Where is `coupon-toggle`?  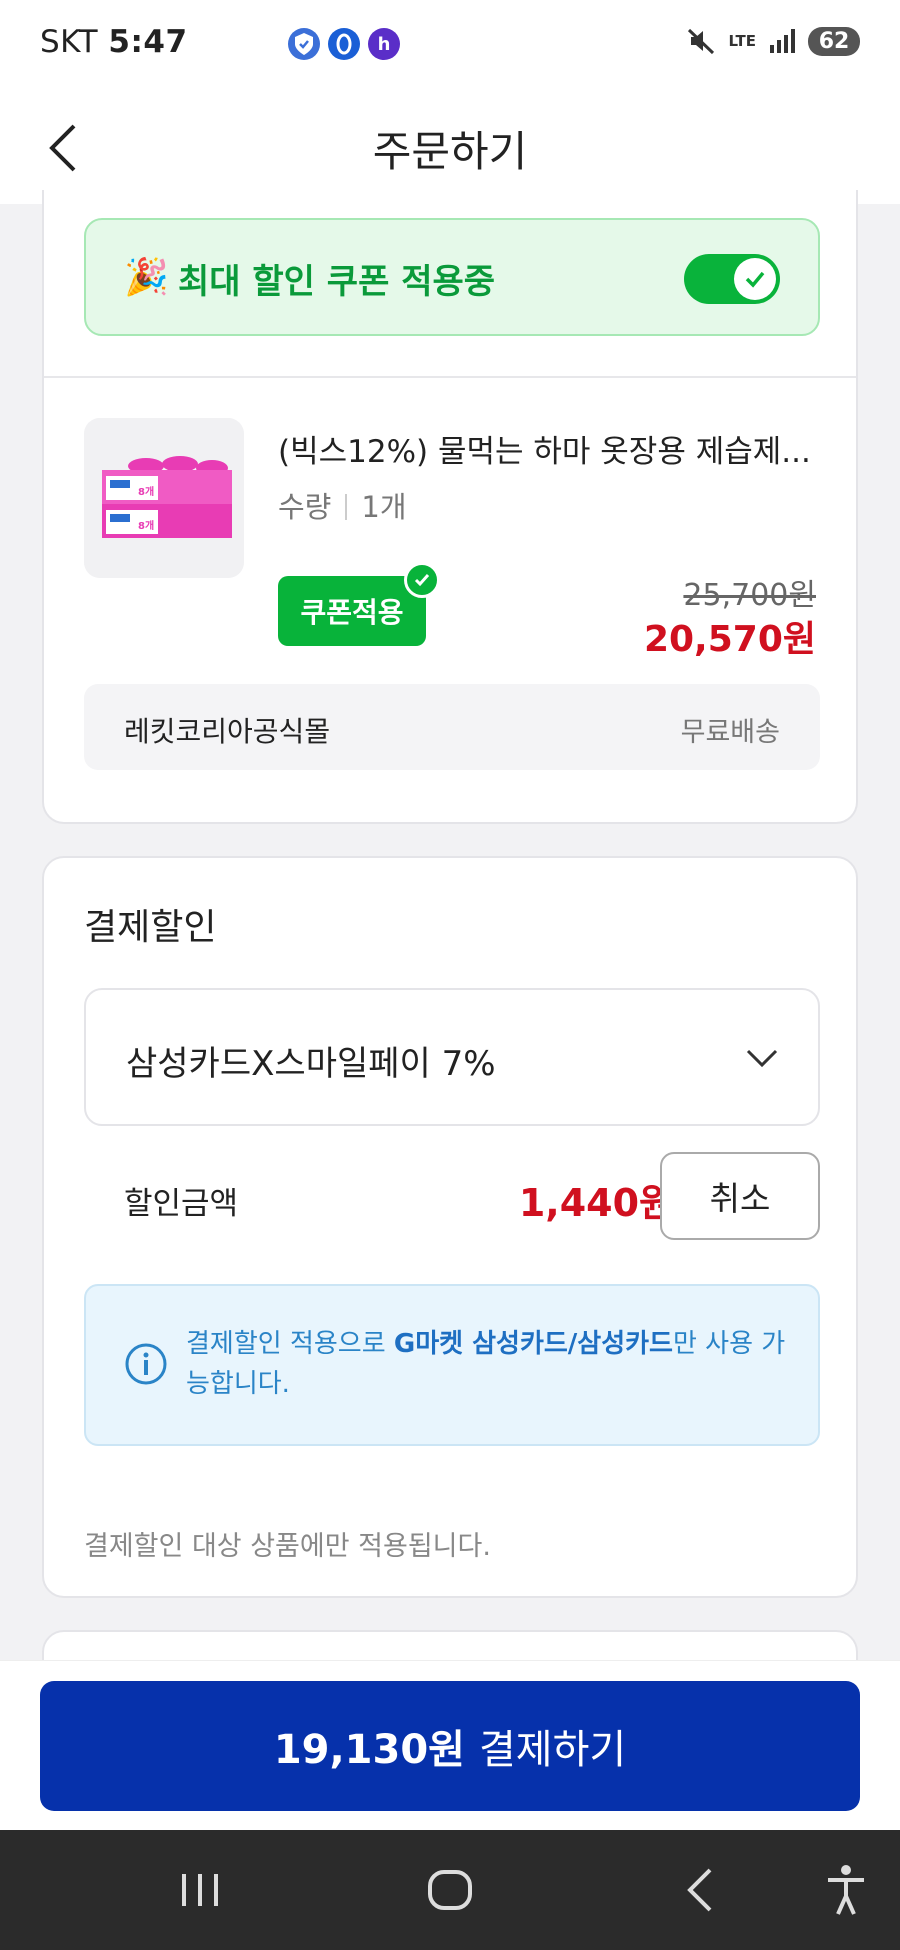
coupon-toggle is located at coordinates (732, 279).